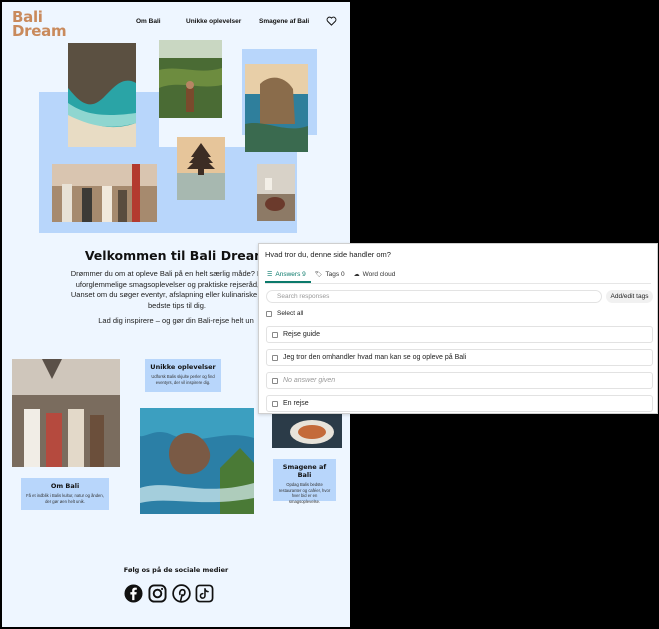 Image resolution: width=659 pixels, height=629 pixels. What do you see at coordinates (276, 192) in the screenshot?
I see `cafe-drink-photo` at bounding box center [276, 192].